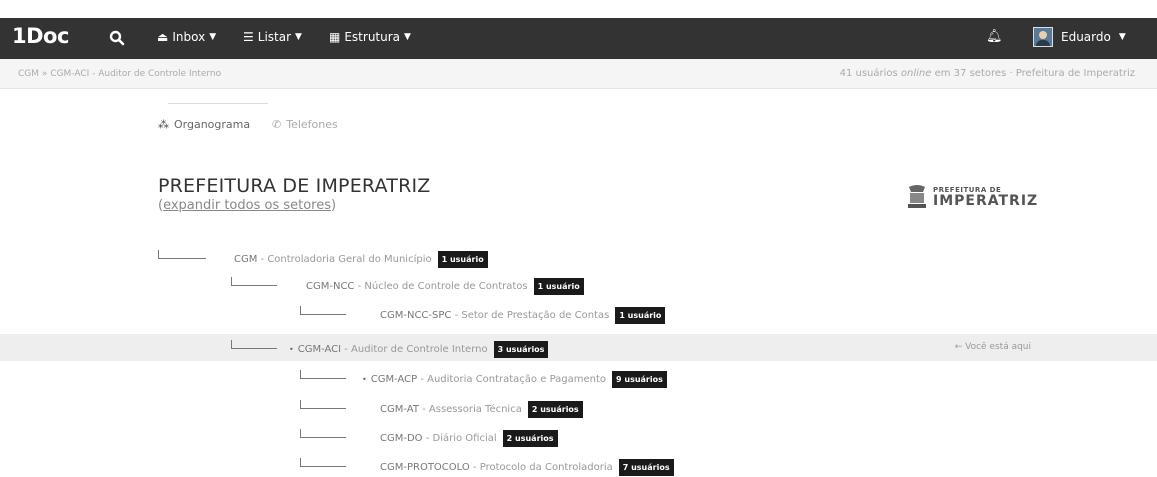  What do you see at coordinates (1043, 37) in the screenshot?
I see `avatar` at bounding box center [1043, 37].